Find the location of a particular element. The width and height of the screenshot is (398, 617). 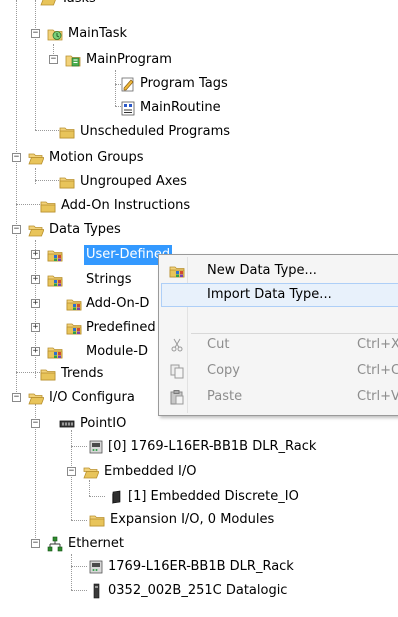

tree-item-main-program: − MainProgram is located at coordinates (110, 60).